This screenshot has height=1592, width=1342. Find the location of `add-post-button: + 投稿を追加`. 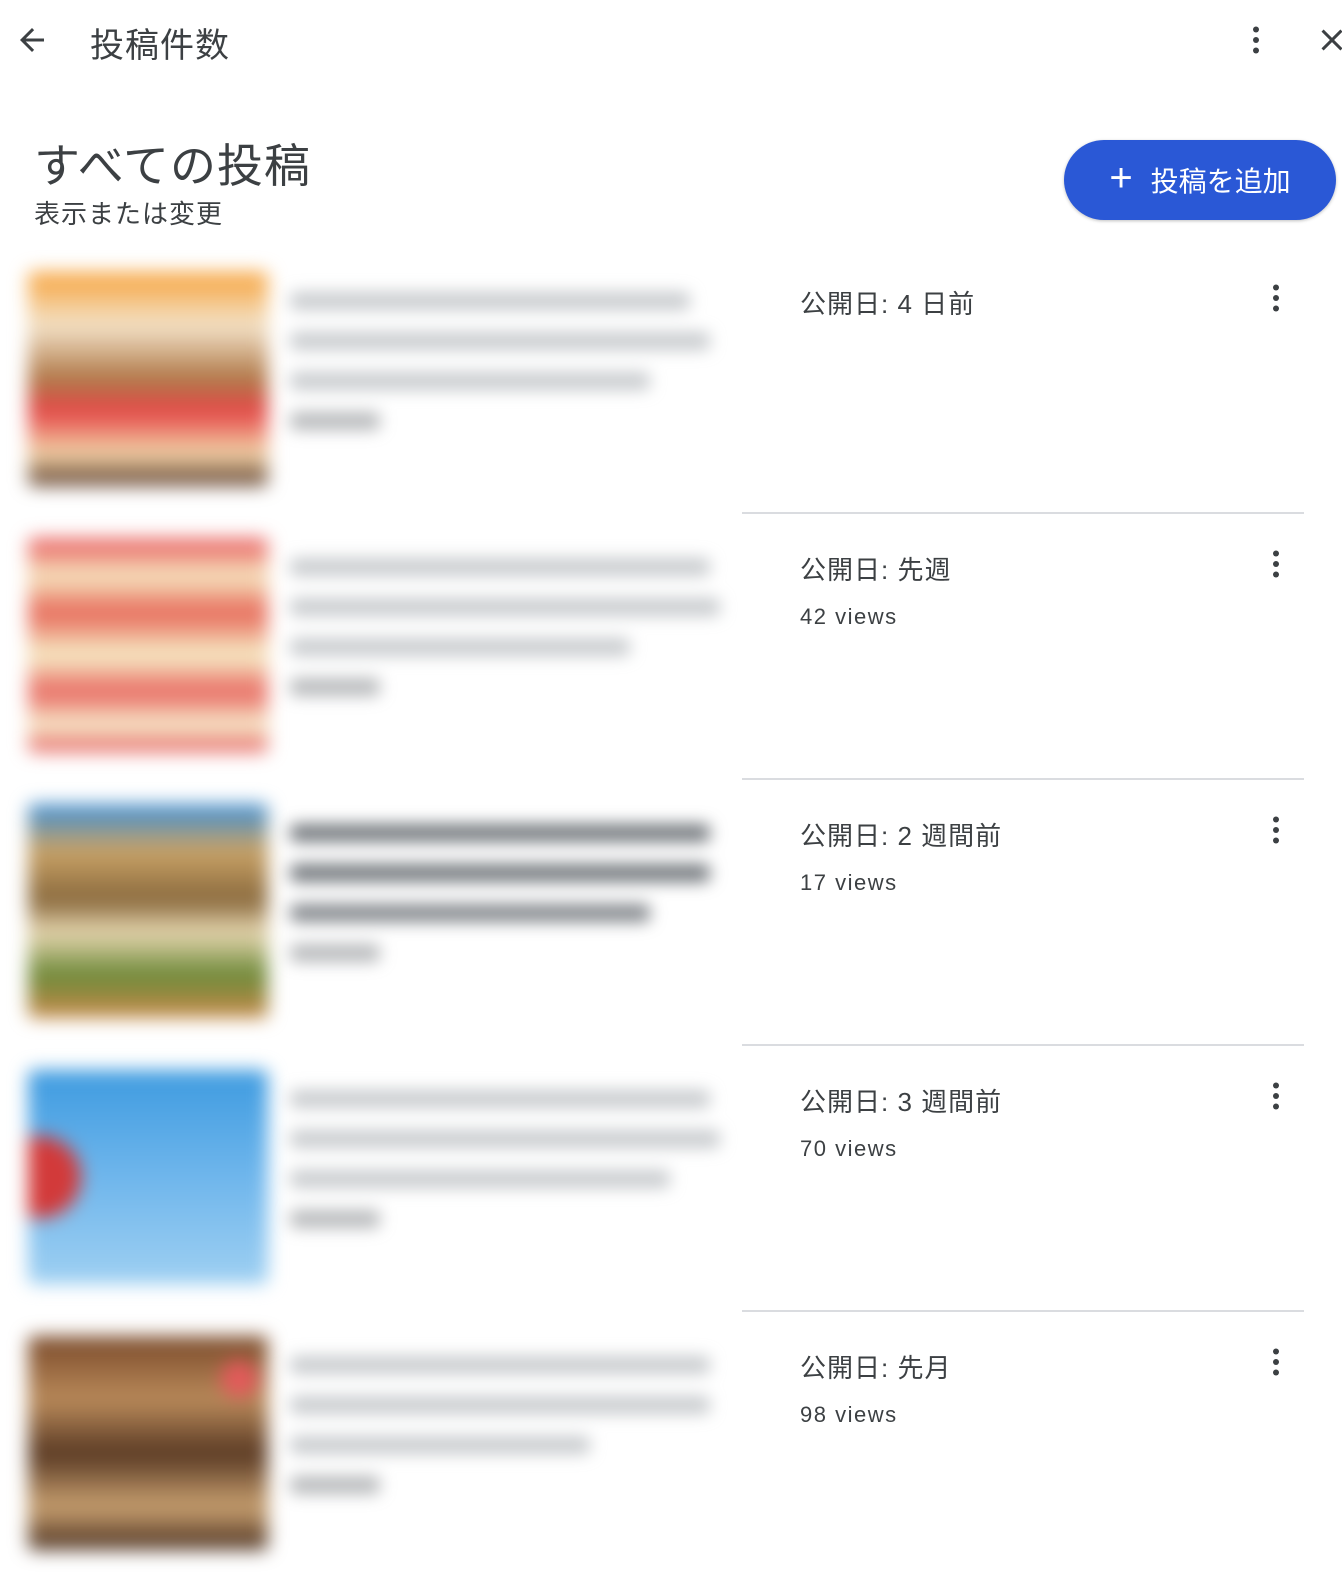

add-post-button: + 投稿を追加 is located at coordinates (1200, 180).